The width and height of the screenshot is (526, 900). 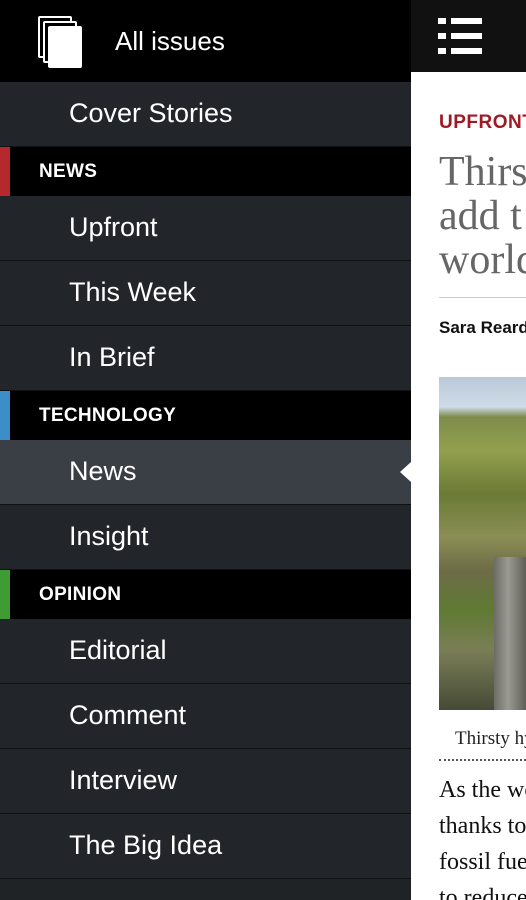 What do you see at coordinates (205, 472) in the screenshot?
I see `nav-item-news: News` at bounding box center [205, 472].